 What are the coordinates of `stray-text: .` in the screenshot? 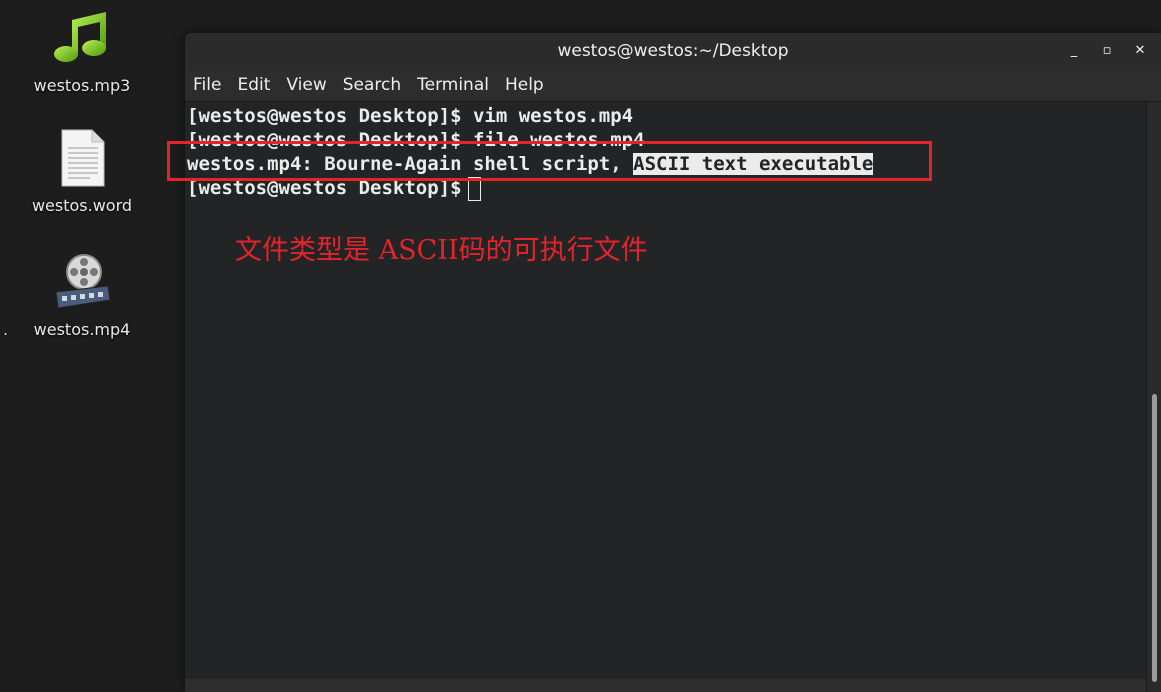 It's located at (6, 329).